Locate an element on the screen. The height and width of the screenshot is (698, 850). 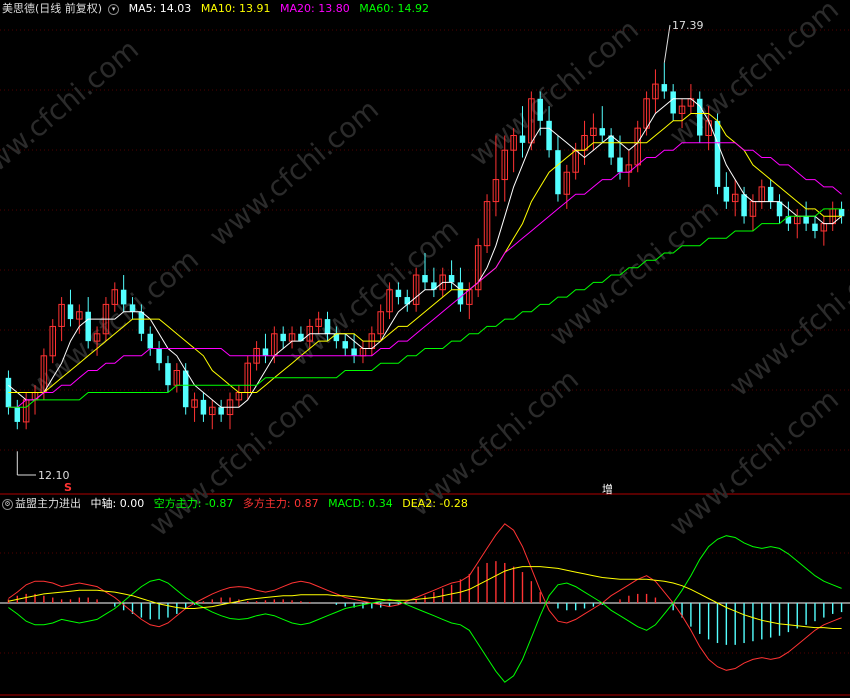
ma10-label: MA10: 13.91 is located at coordinates (235, 8).